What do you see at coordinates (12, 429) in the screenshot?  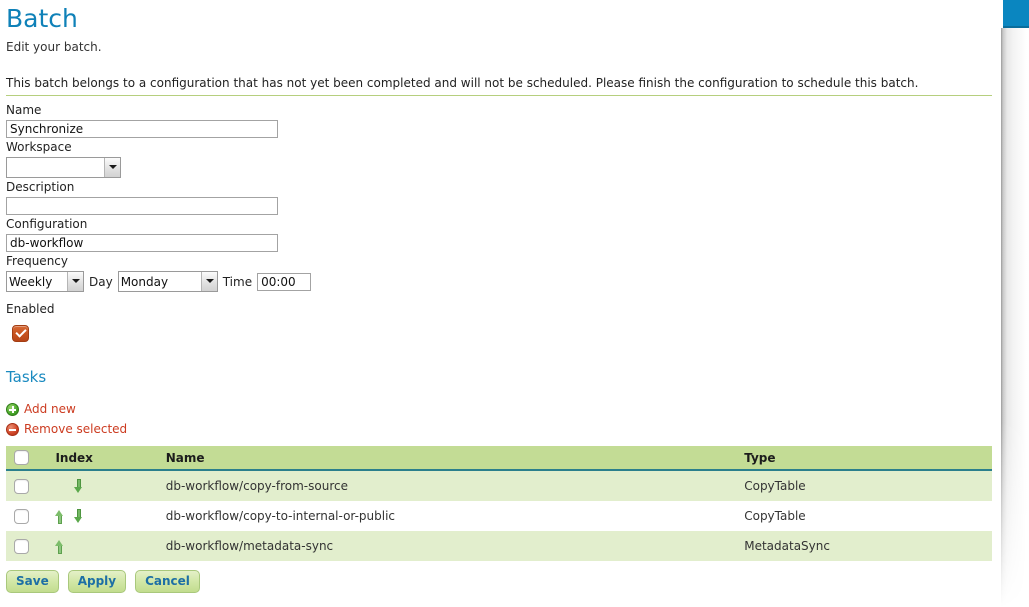 I see `remove-circle-icon` at bounding box center [12, 429].